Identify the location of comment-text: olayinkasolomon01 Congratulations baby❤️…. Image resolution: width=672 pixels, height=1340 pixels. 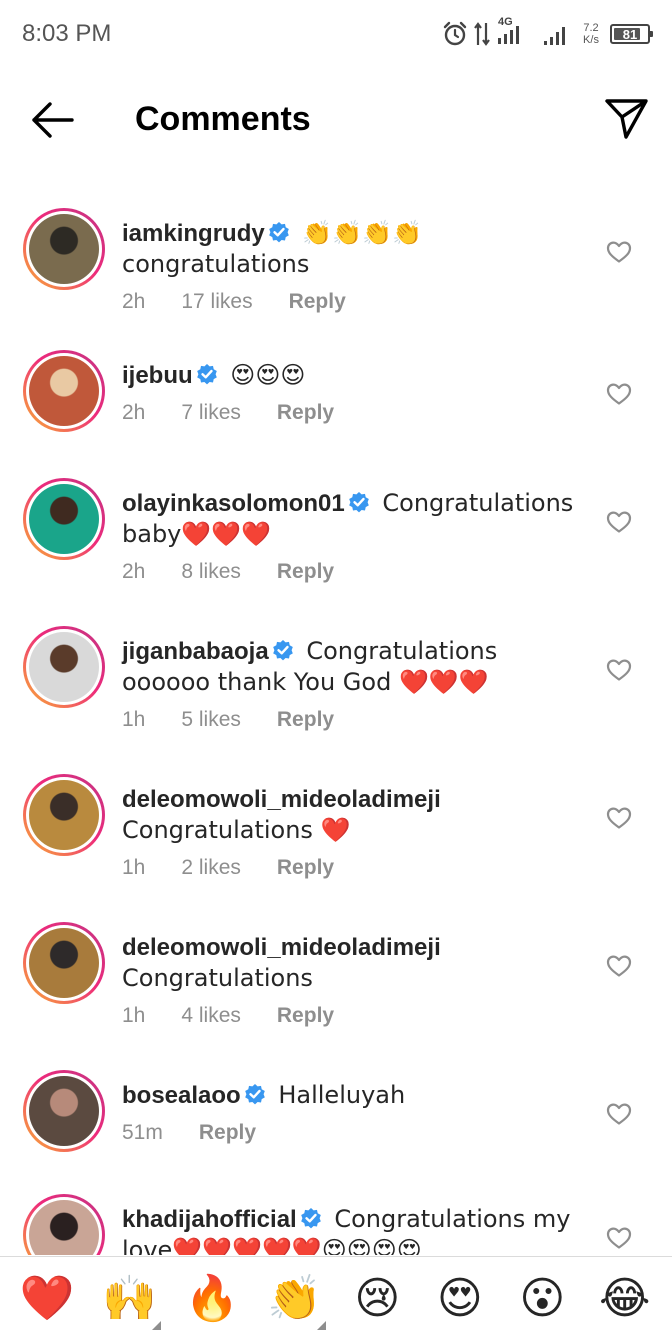
(352, 519).